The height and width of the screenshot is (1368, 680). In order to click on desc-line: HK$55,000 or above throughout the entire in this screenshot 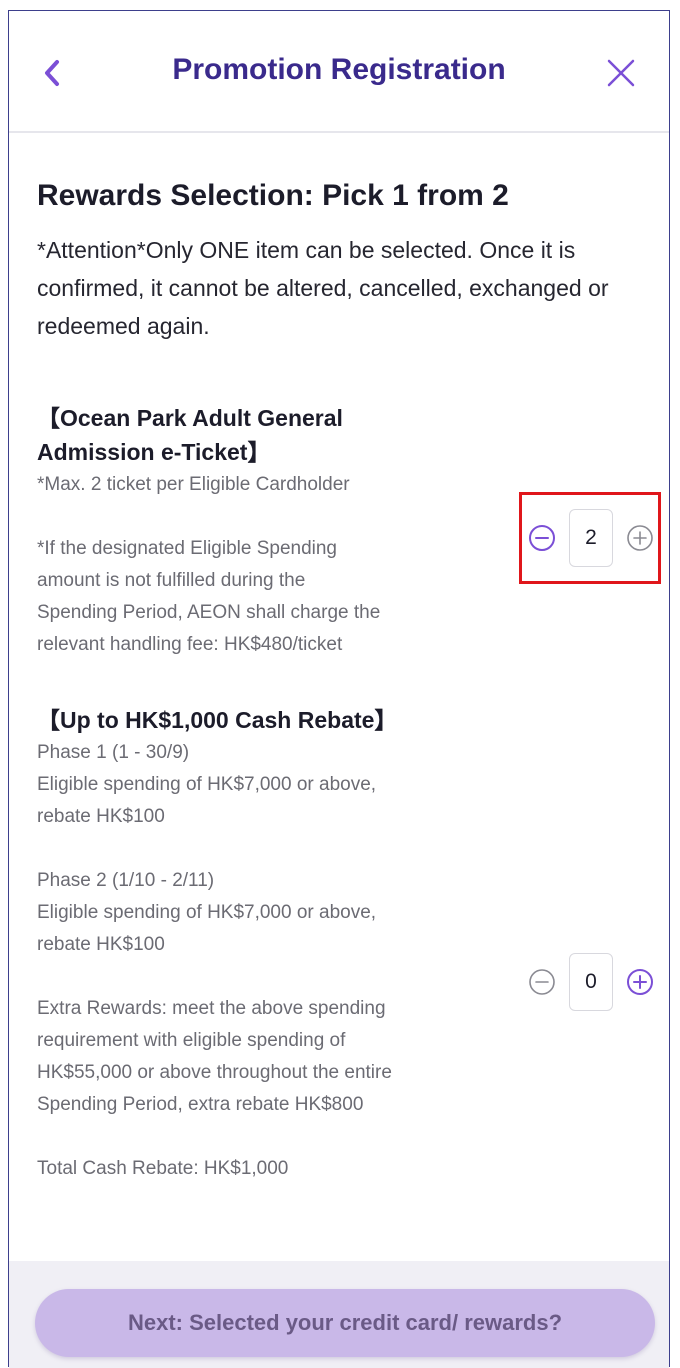, I will do `click(214, 1072)`.